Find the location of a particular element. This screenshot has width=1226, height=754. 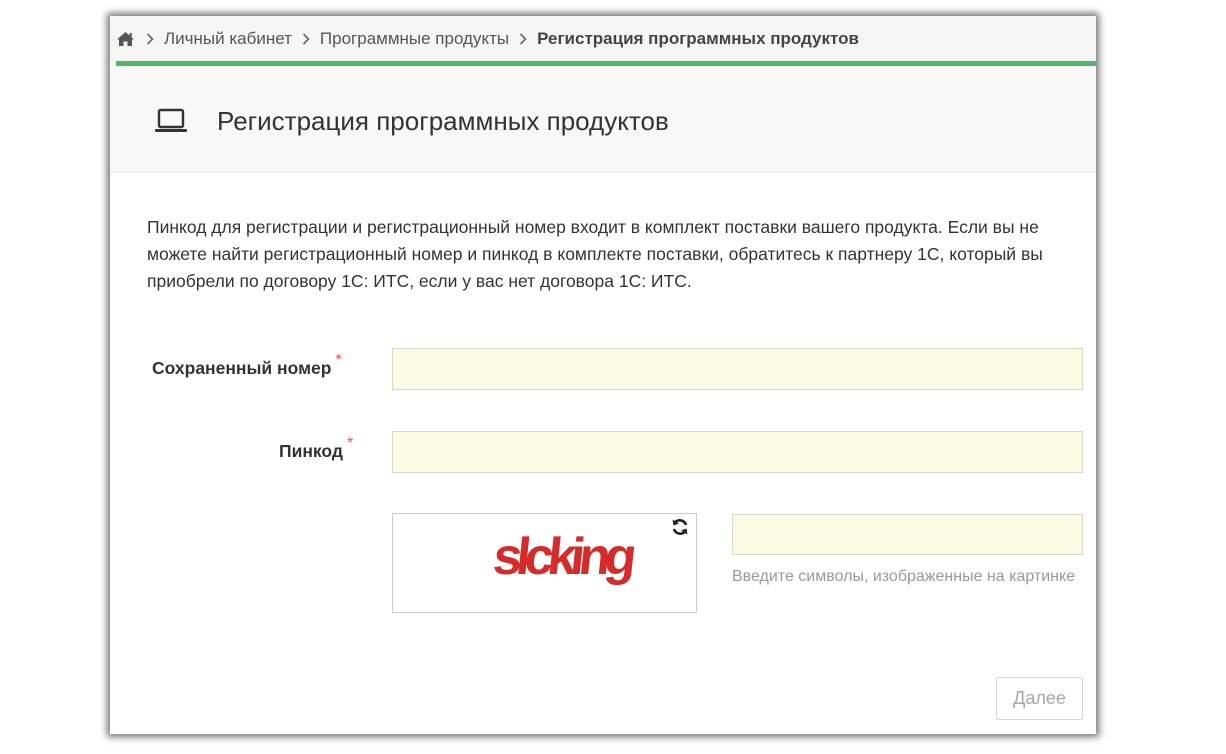

panel-header: Регистрация программных продуктов is located at coordinates (603, 119).